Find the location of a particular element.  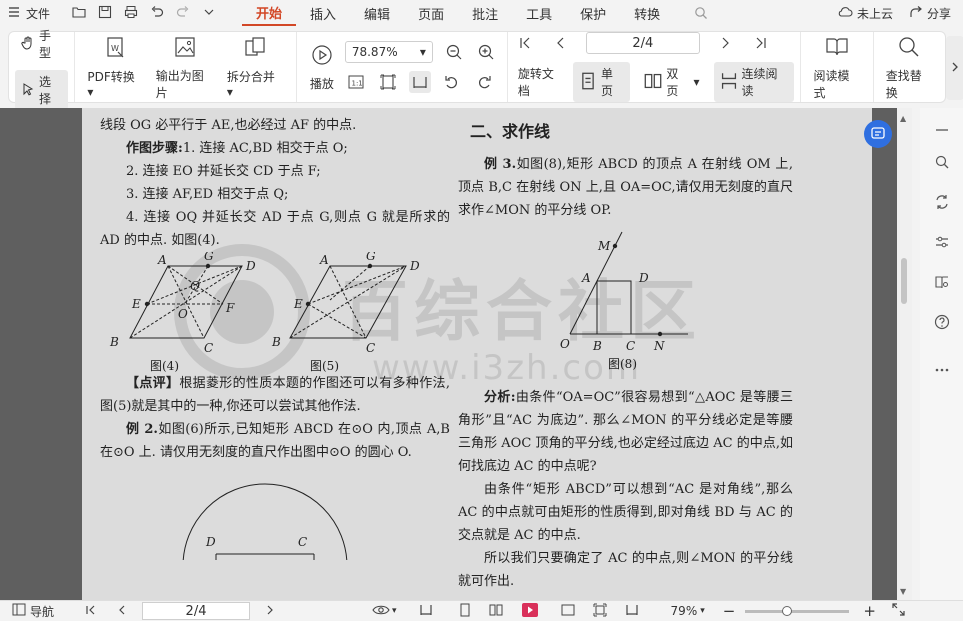

continuous-reading-button: 连续阅读 is located at coordinates (754, 82).